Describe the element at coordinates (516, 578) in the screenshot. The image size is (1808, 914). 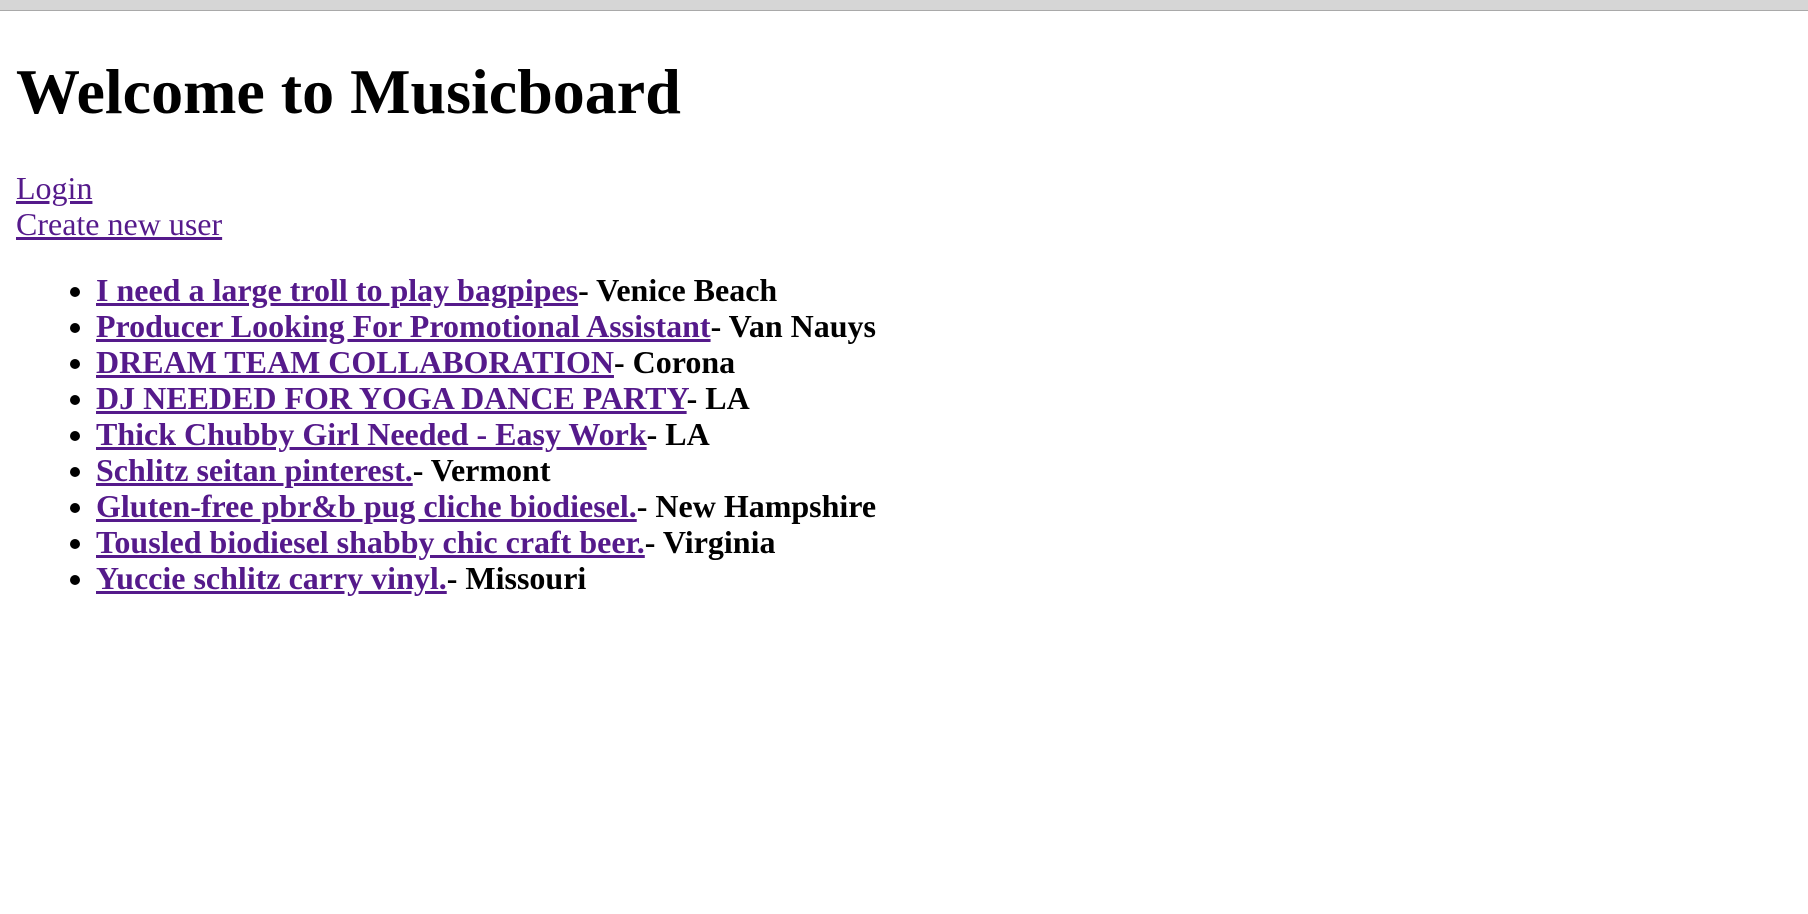
I see `post-location: - Missouri` at that location.